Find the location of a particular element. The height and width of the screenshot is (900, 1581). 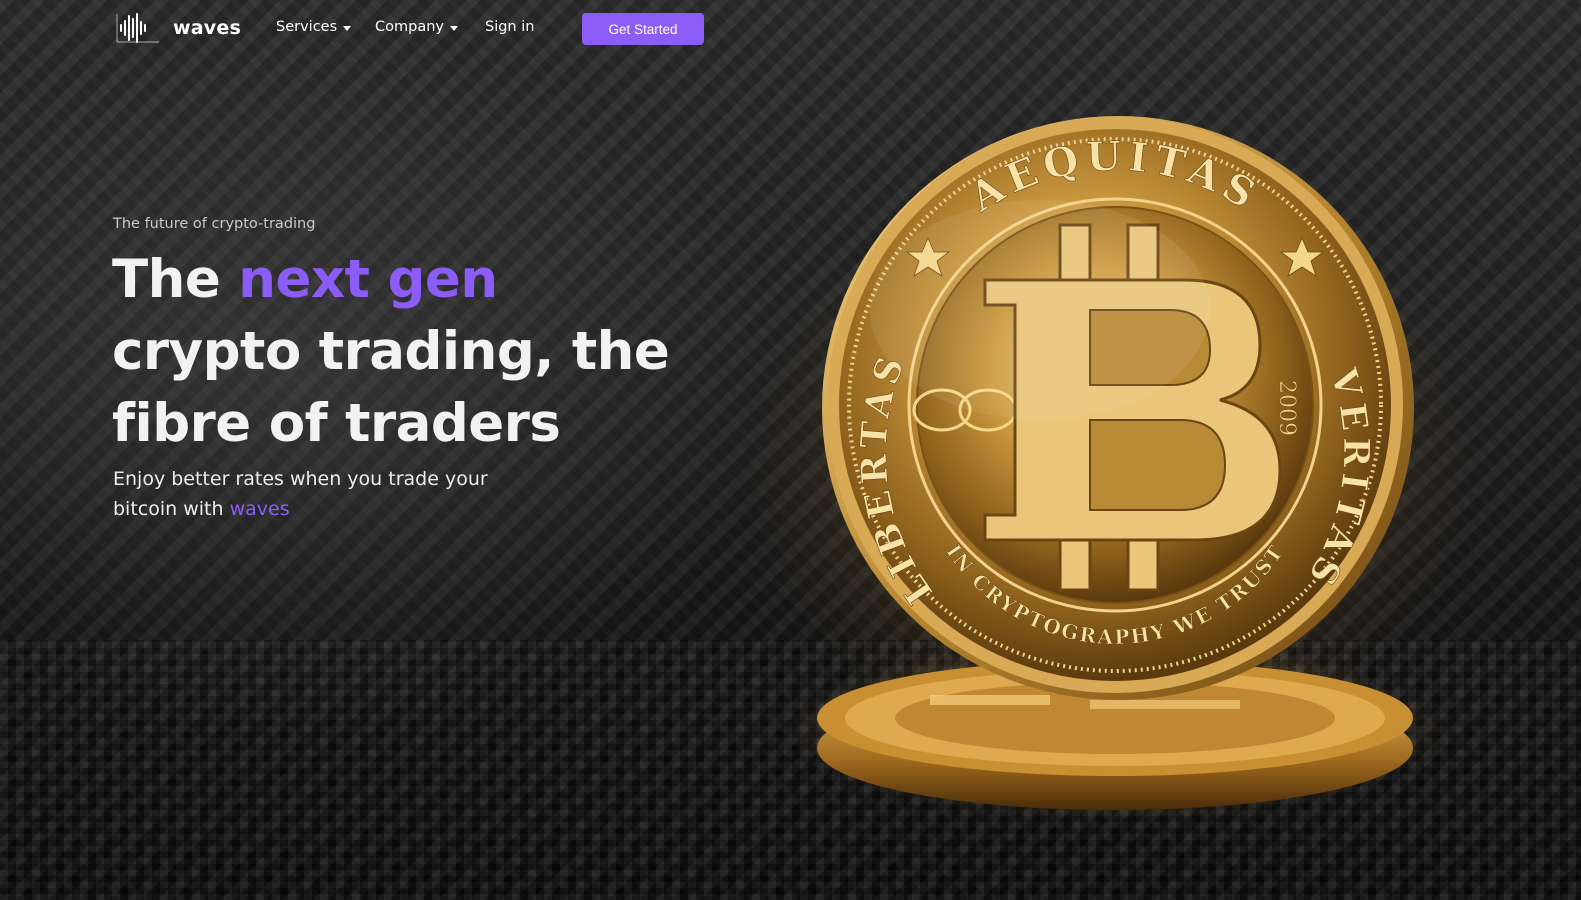

get-started-button: Get Started is located at coordinates (643, 29).